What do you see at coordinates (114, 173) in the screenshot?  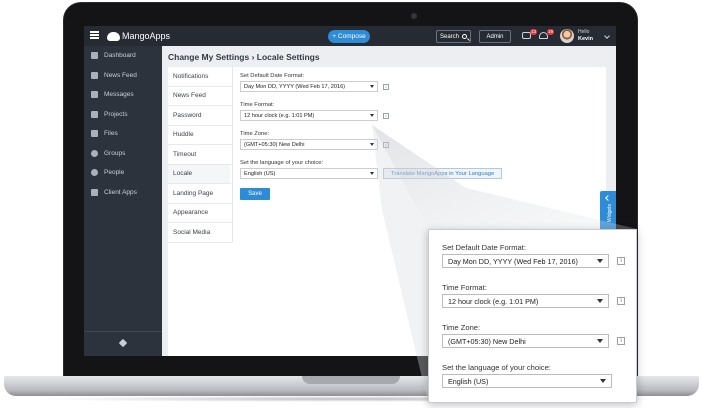 I see `sidebar-item-label: People` at bounding box center [114, 173].